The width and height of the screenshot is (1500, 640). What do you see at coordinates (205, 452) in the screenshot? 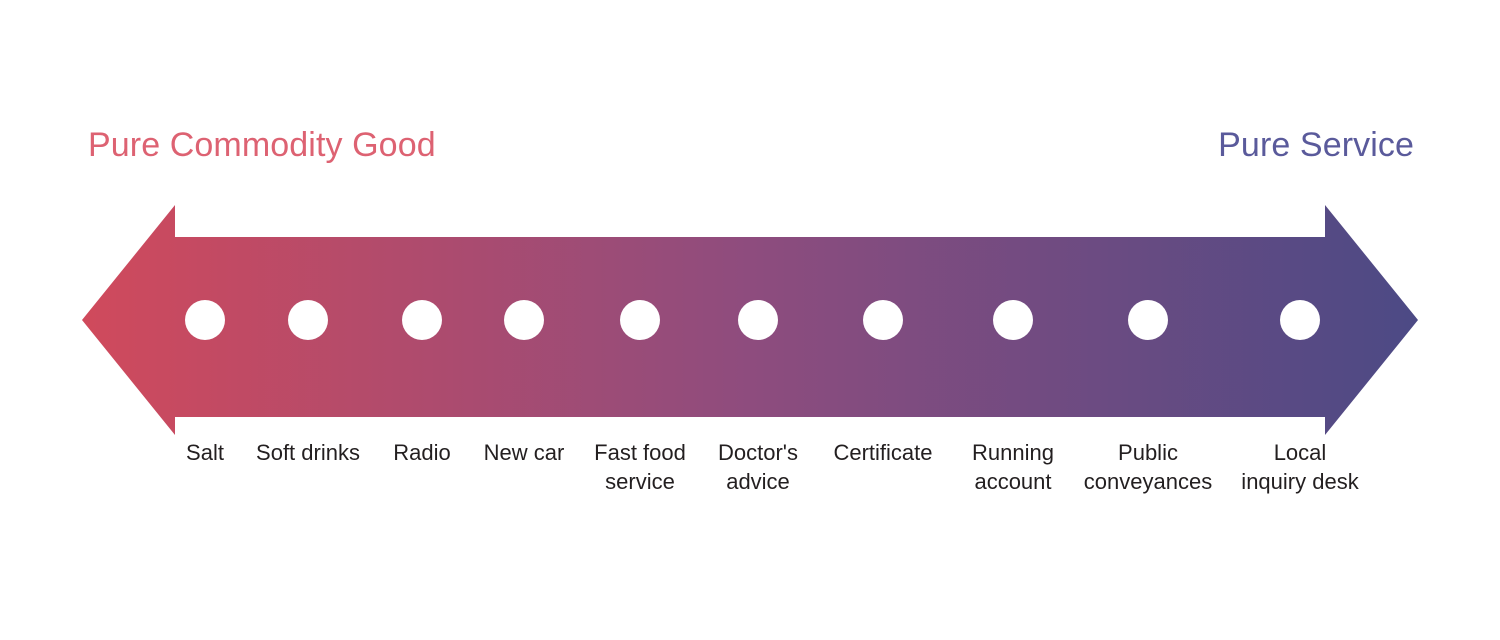
I see `item-label: Salt` at bounding box center [205, 452].